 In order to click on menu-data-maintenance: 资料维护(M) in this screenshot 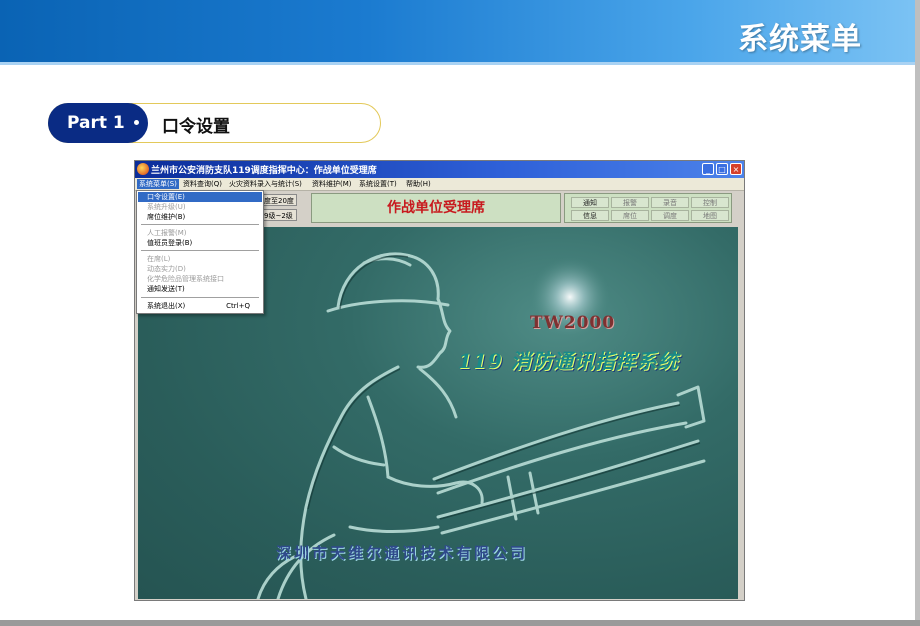, I will do `click(332, 184)`.